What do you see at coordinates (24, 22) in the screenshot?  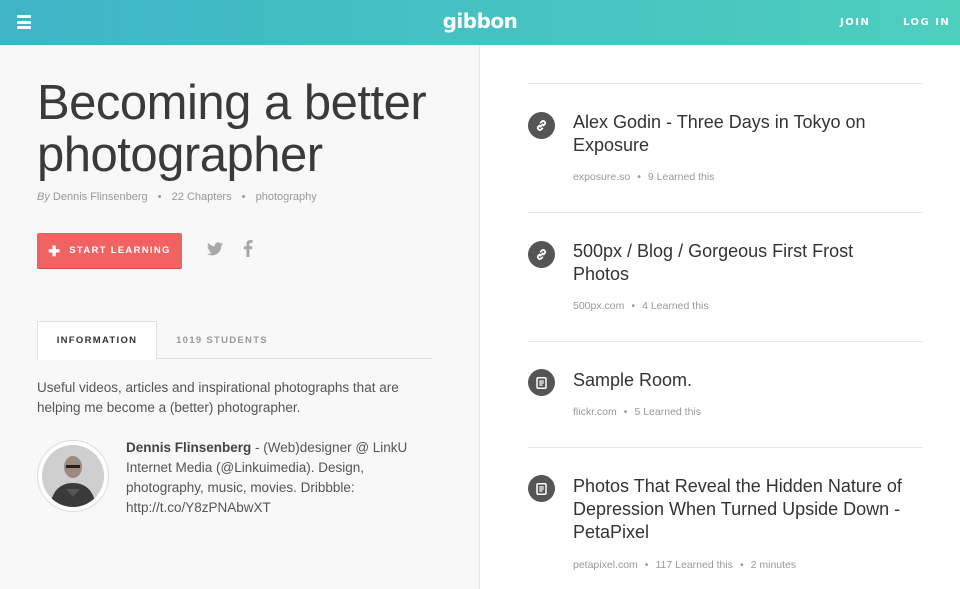 I see `hamburger-menu-icon` at bounding box center [24, 22].